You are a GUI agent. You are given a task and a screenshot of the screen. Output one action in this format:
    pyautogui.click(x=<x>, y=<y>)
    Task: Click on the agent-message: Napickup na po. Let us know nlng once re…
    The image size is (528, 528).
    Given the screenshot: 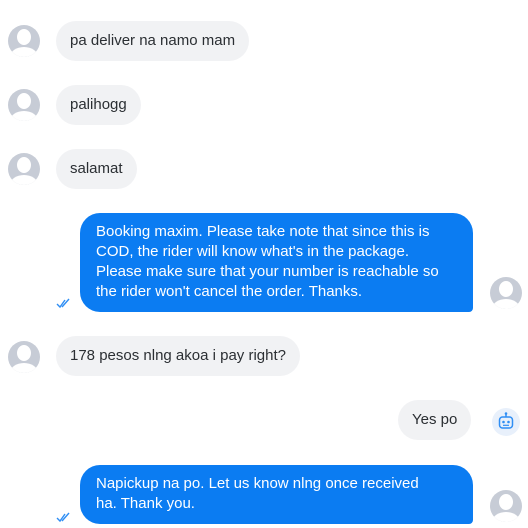 What is the action you would take?
    pyautogui.click(x=276, y=494)
    